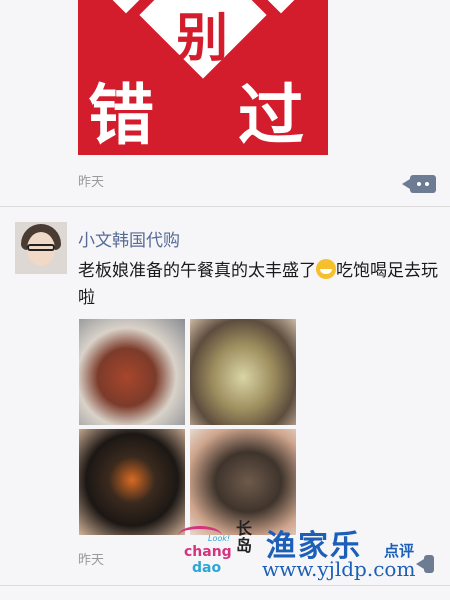 The height and width of the screenshot is (600, 450). Describe the element at coordinates (91, 182) in the screenshot. I see `post-1-time: 昨天` at that location.